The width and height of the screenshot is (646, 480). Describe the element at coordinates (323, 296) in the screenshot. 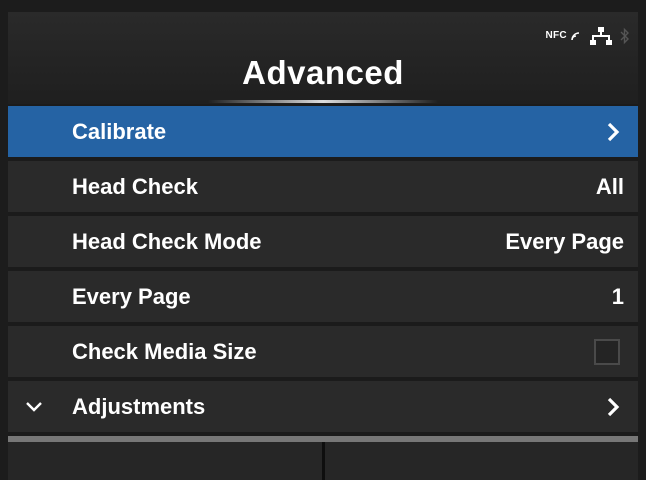

I see `menu-item-every-page: Every Page 1` at that location.